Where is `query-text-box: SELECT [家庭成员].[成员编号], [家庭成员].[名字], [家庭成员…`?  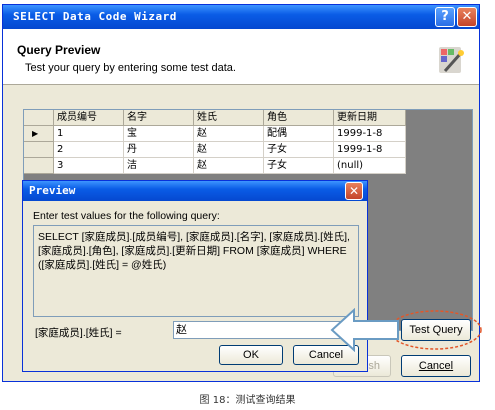 query-text-box: SELECT [家庭成员].[成员编号], [家庭成员].[名字], [家庭成员… is located at coordinates (196, 271).